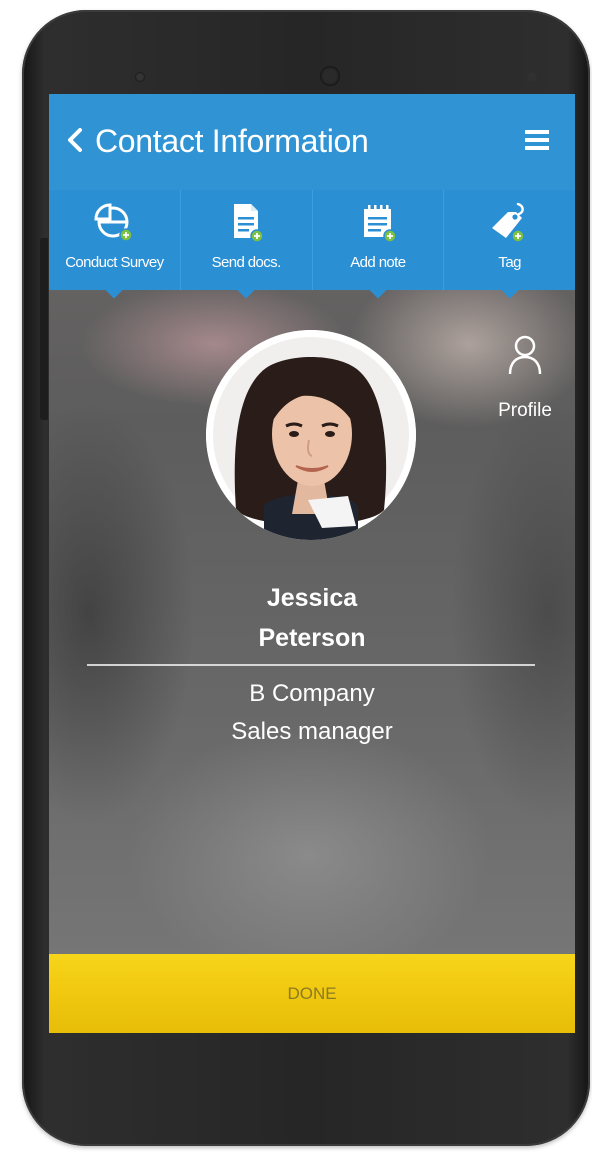  Describe the element at coordinates (312, 598) in the screenshot. I see `first-name: Jessica` at that location.